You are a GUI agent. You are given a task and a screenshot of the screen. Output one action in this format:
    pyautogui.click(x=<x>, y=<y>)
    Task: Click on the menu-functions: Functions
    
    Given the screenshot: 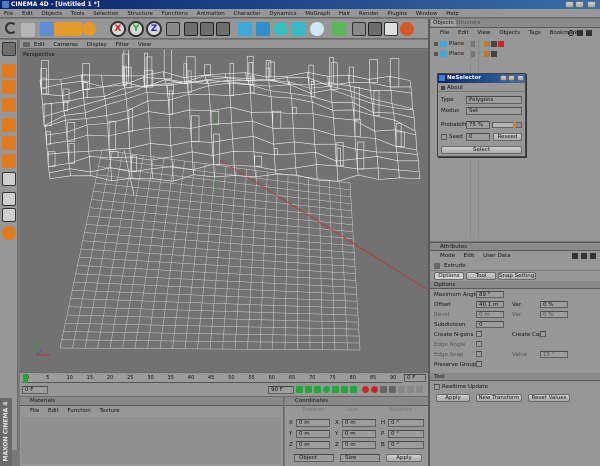 What is the action you would take?
    pyautogui.click(x=175, y=14)
    